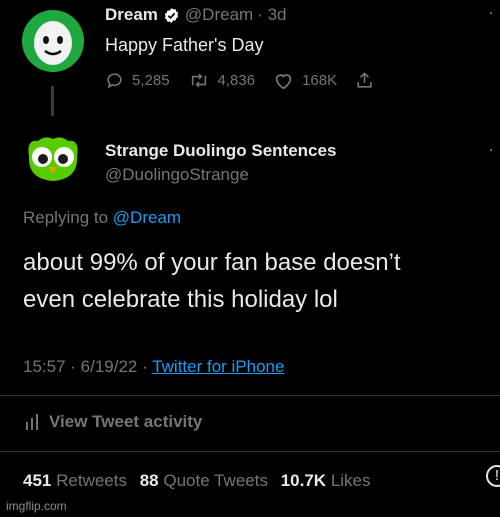 Image resolution: width=500 pixels, height=517 pixels. I want to click on duolingo-handle: @DuolingoStrange, so click(177, 175).